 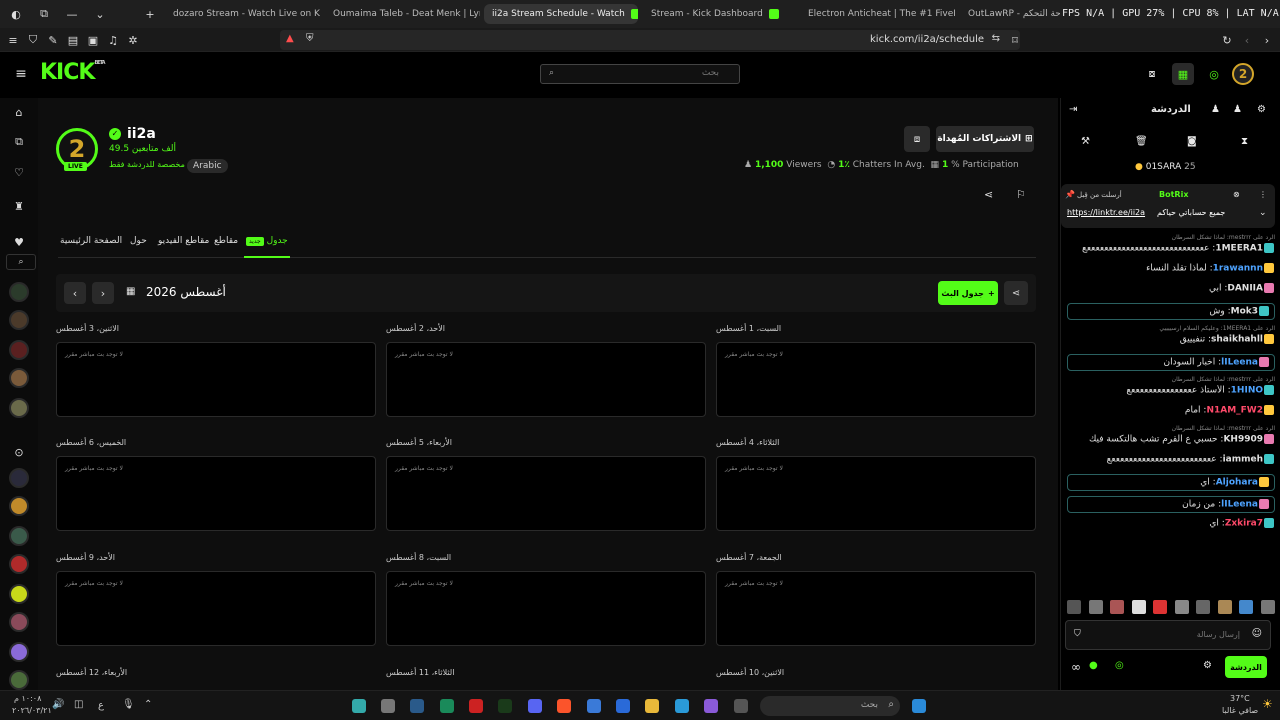 I want to click on chat-message: N1AM_FW2: امام, so click(x=1171, y=410).